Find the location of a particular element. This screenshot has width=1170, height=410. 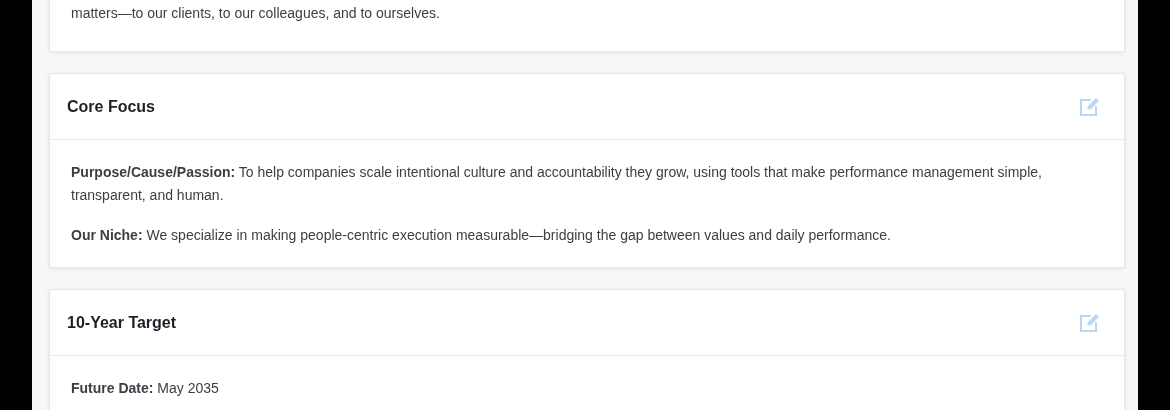

paragraph: matters—to our clients, to our colleagues, and to ourselves. is located at coordinates (256, 13).